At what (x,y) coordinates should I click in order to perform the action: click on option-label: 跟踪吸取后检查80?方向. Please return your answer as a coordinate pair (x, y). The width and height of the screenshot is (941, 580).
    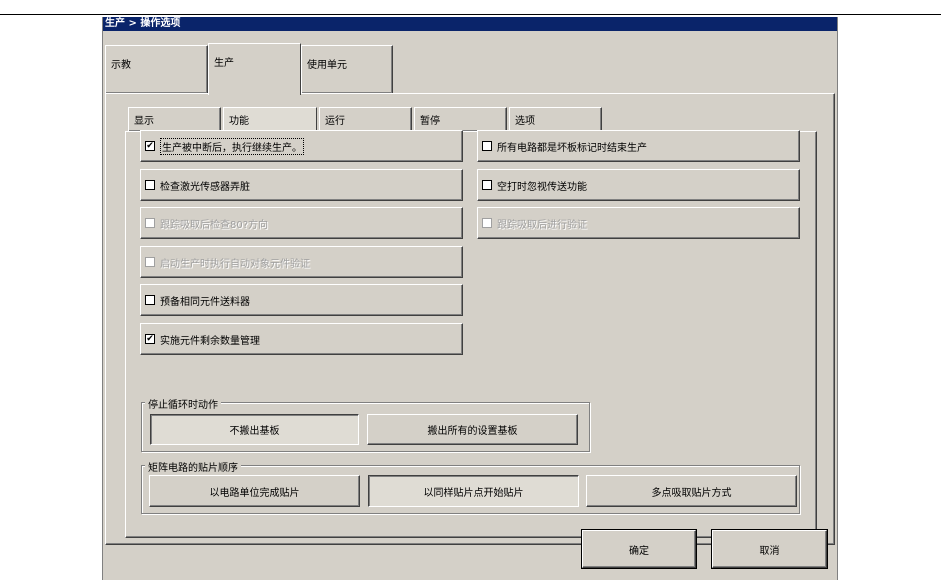
    Looking at the image, I should click on (214, 225).